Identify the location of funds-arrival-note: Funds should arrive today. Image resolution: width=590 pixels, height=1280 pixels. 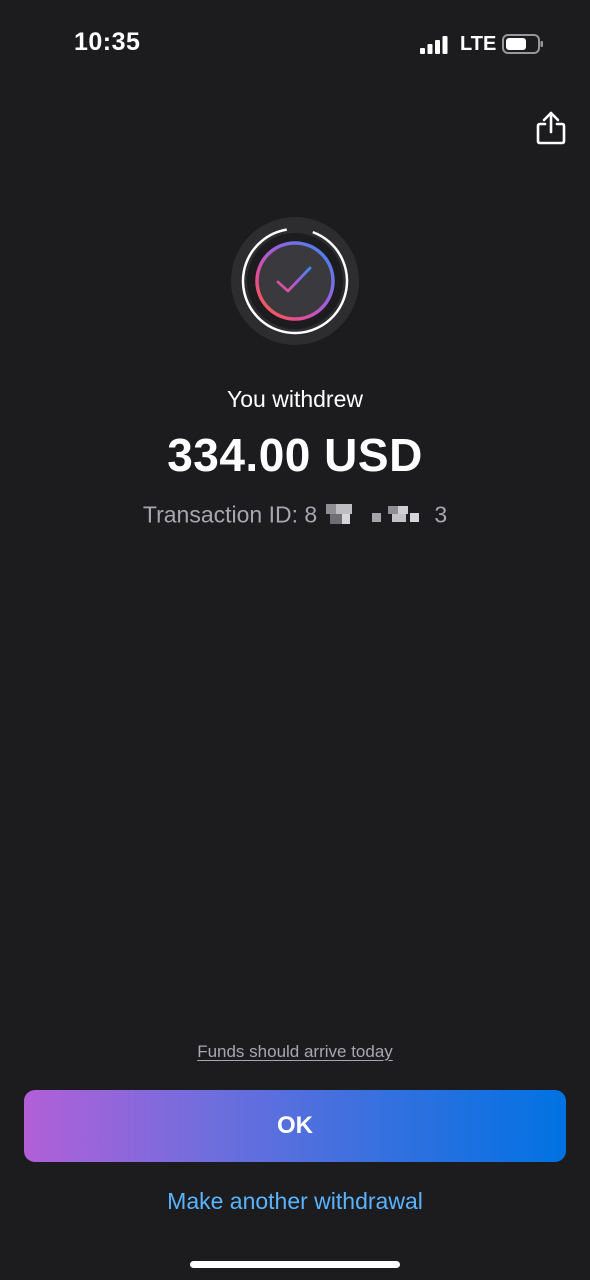
(295, 1052).